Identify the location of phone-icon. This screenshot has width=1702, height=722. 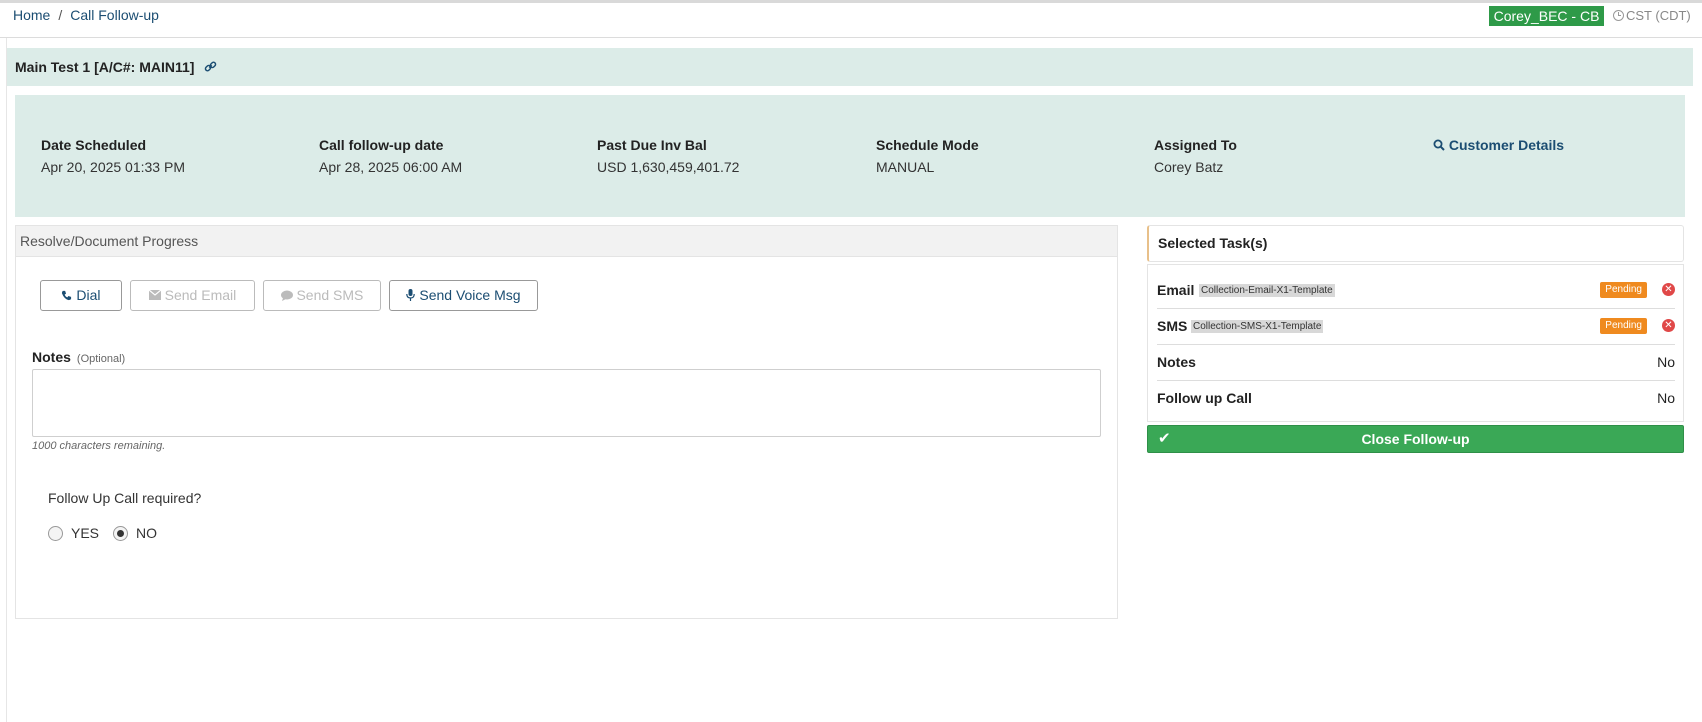
(68, 295).